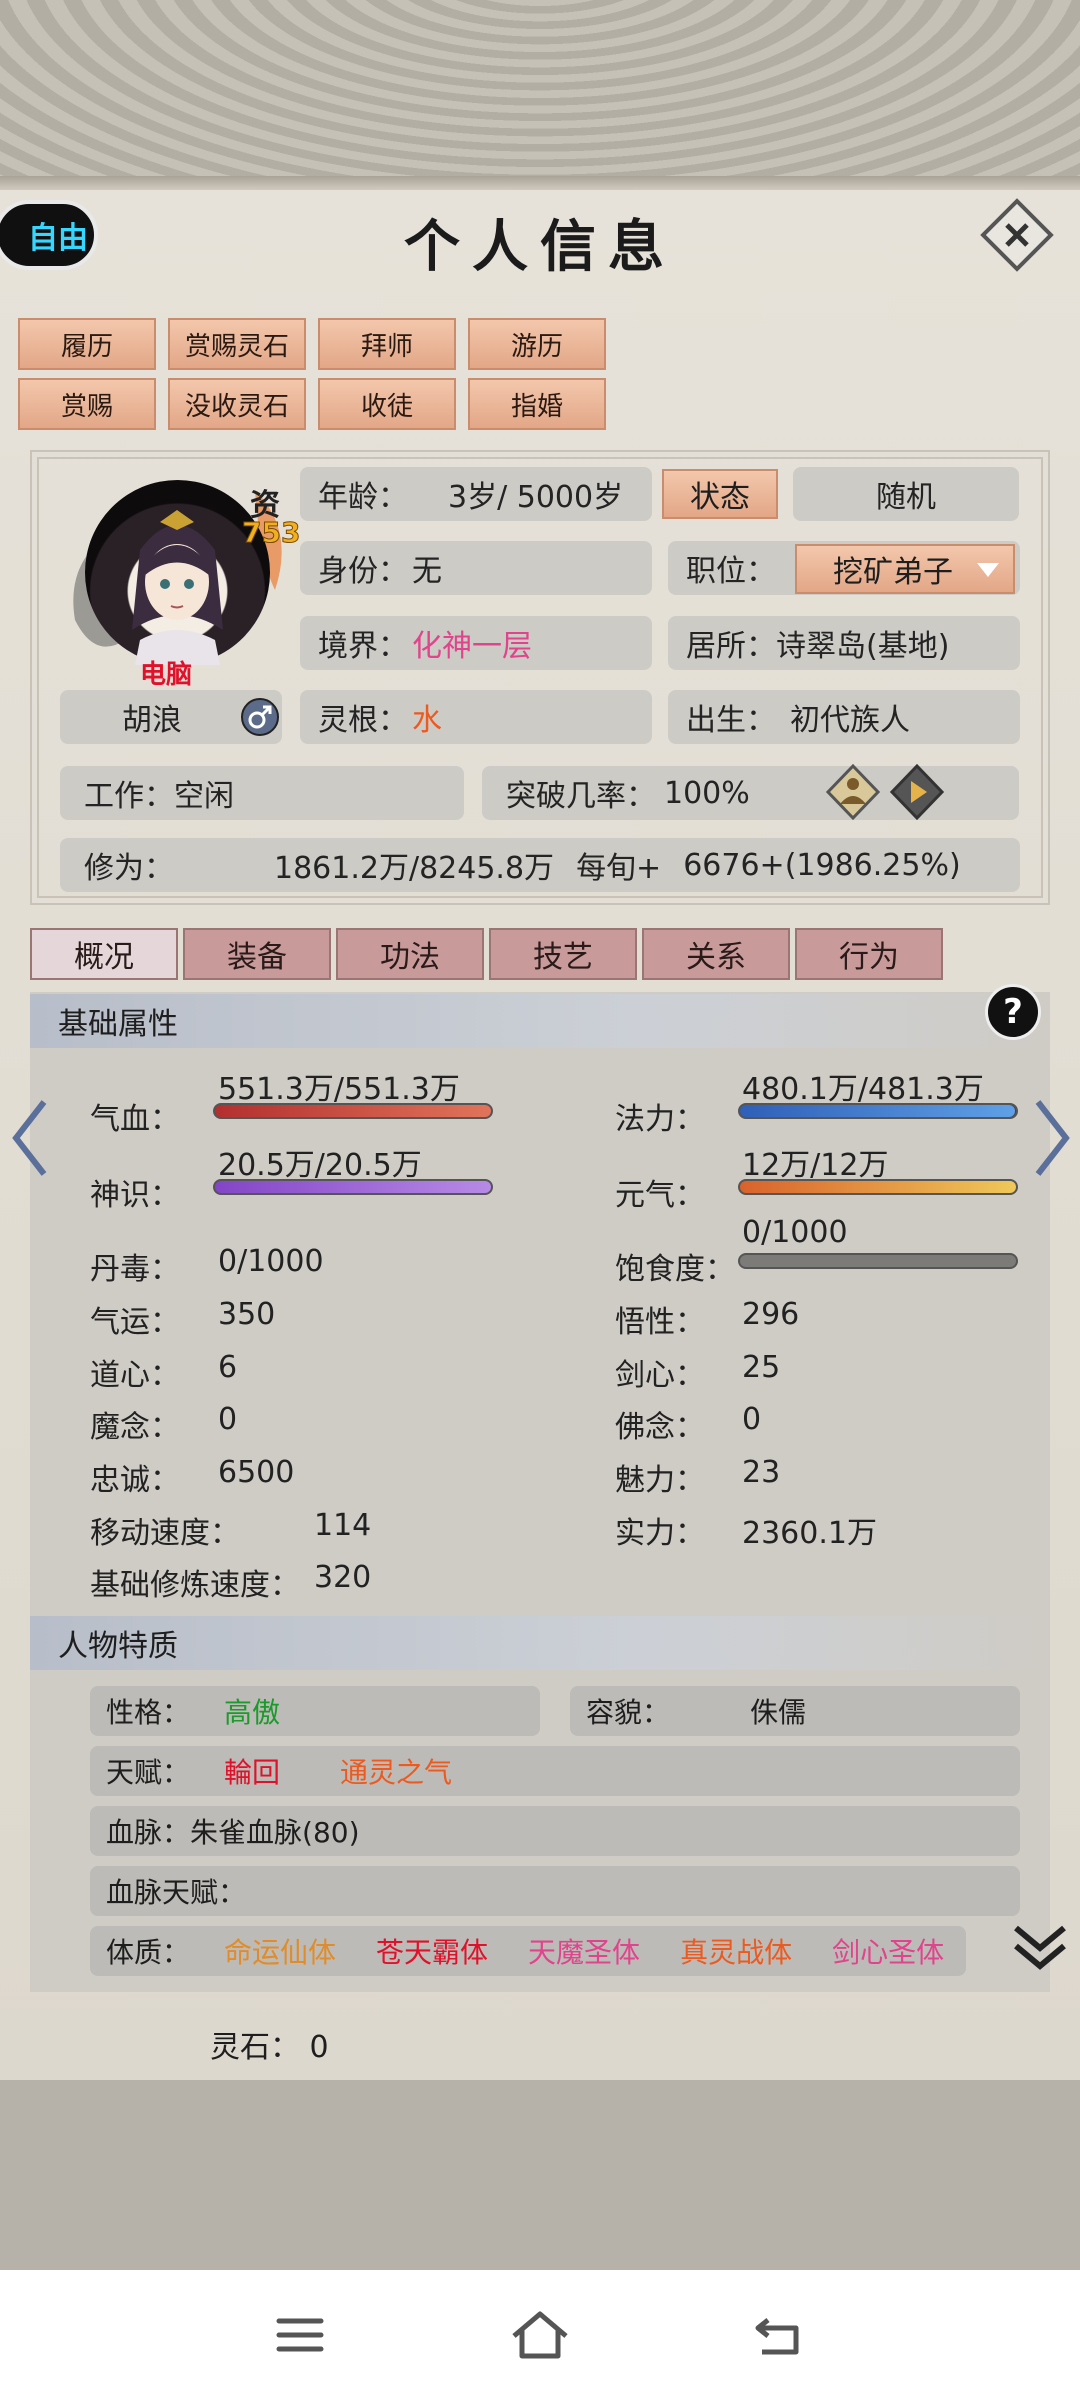 The height and width of the screenshot is (2400, 1080). I want to click on per-round-label: 每旬+, so click(619, 868).